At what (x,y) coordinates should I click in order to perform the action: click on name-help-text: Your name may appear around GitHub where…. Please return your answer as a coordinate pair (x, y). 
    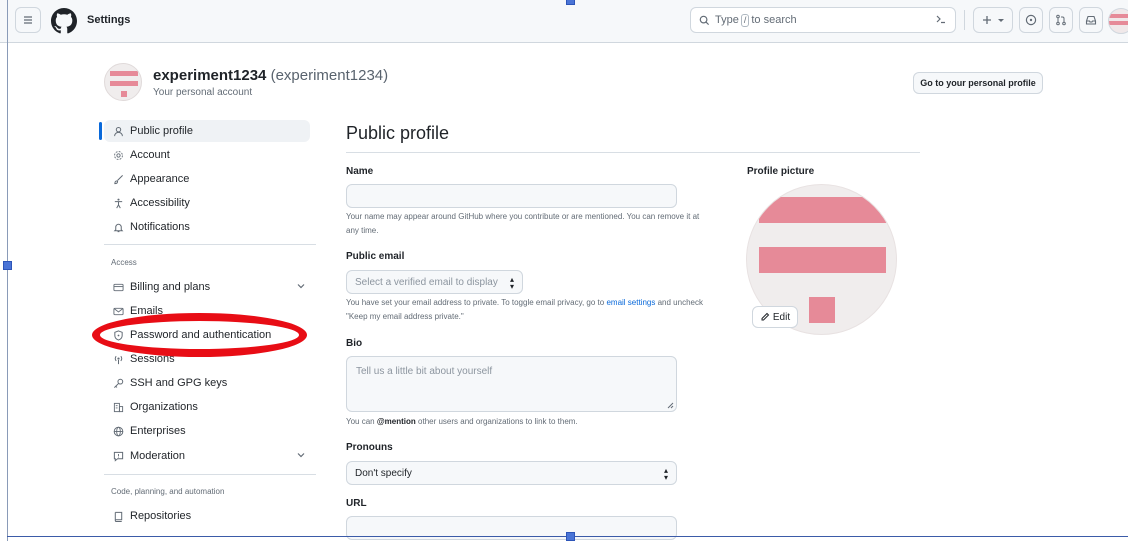
    Looking at the image, I should click on (523, 223).